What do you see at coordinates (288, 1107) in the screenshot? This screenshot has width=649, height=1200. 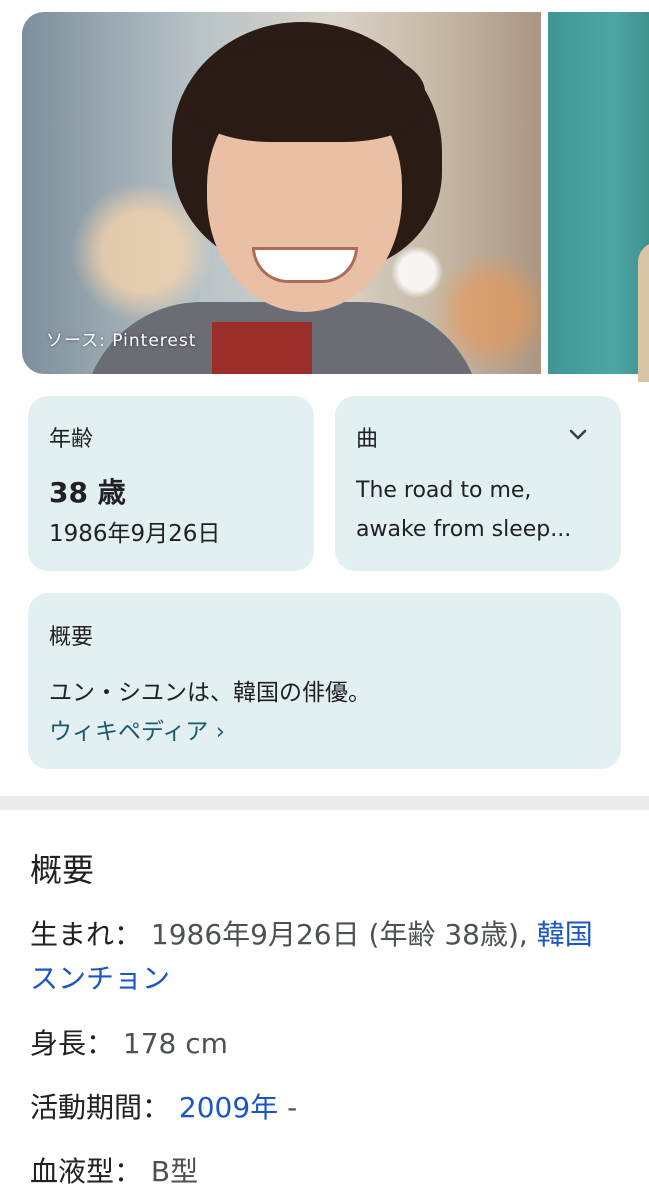 I see `active-years-suffix: -` at bounding box center [288, 1107].